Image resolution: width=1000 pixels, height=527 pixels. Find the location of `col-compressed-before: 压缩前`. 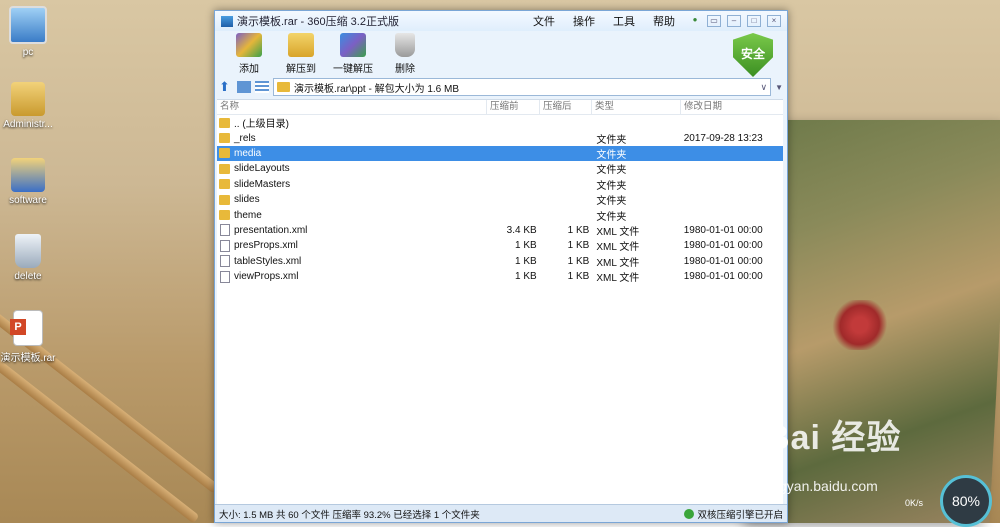

col-compressed-before: 压缩前 is located at coordinates (513, 107).